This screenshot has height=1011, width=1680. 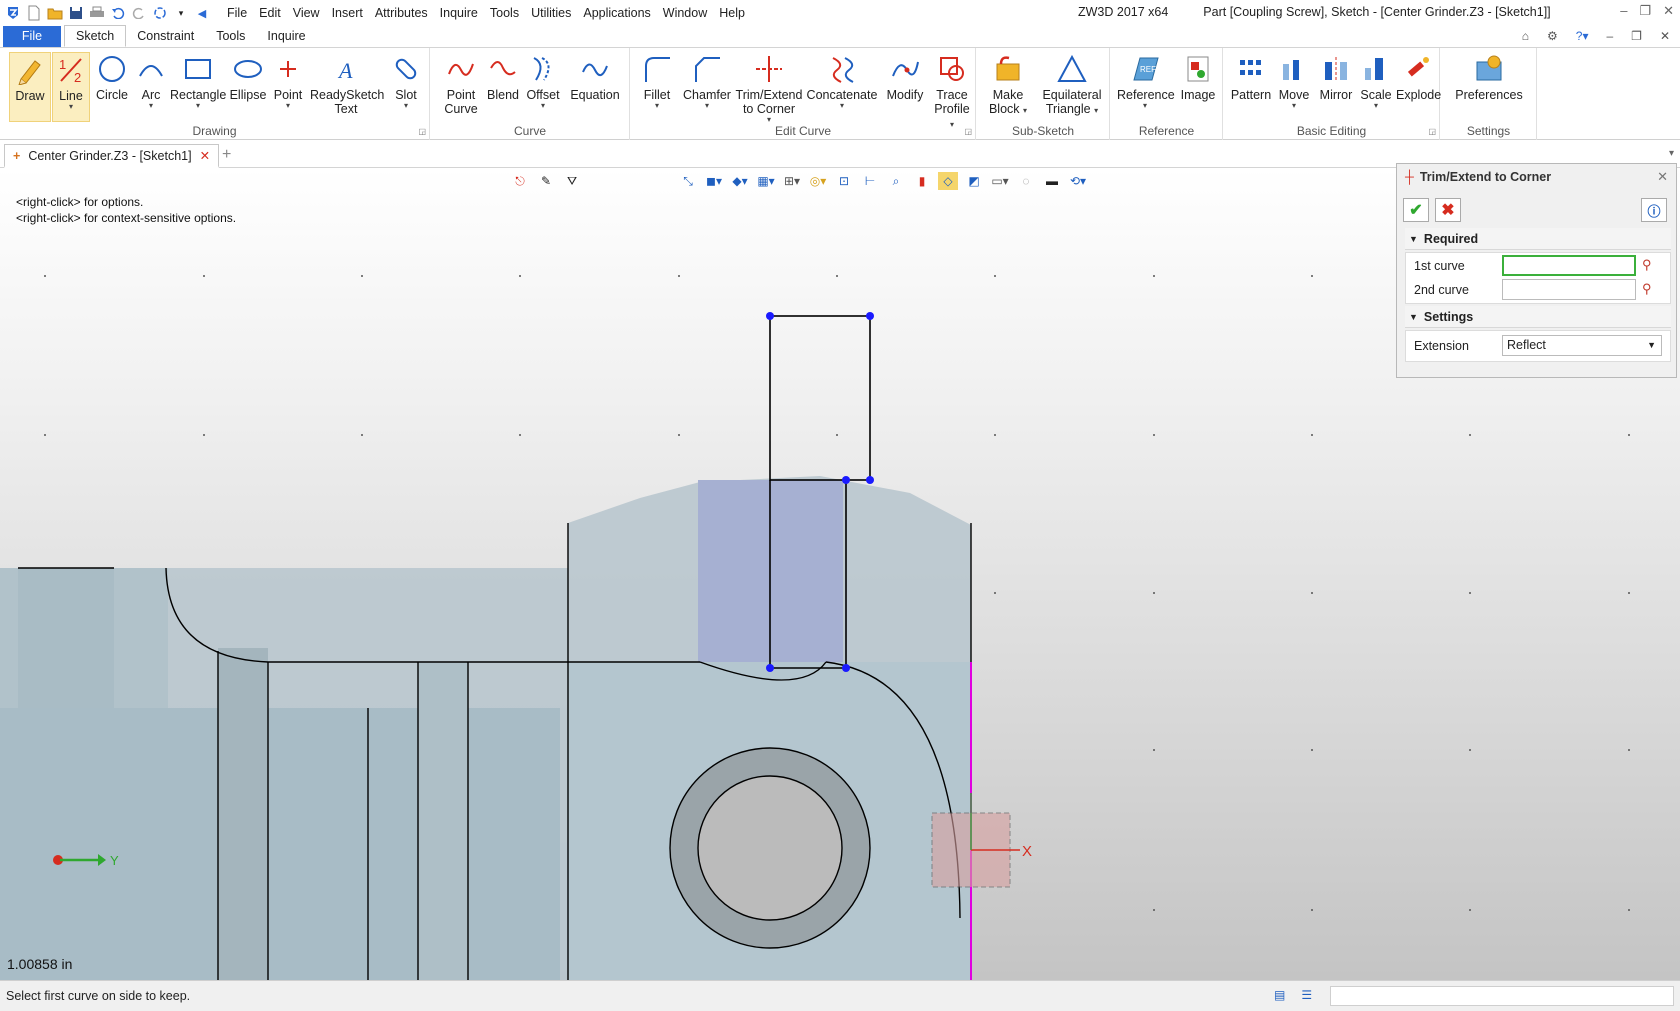 What do you see at coordinates (1538, 317) in the screenshot?
I see `settings-section-header: ▼ Settings` at bounding box center [1538, 317].